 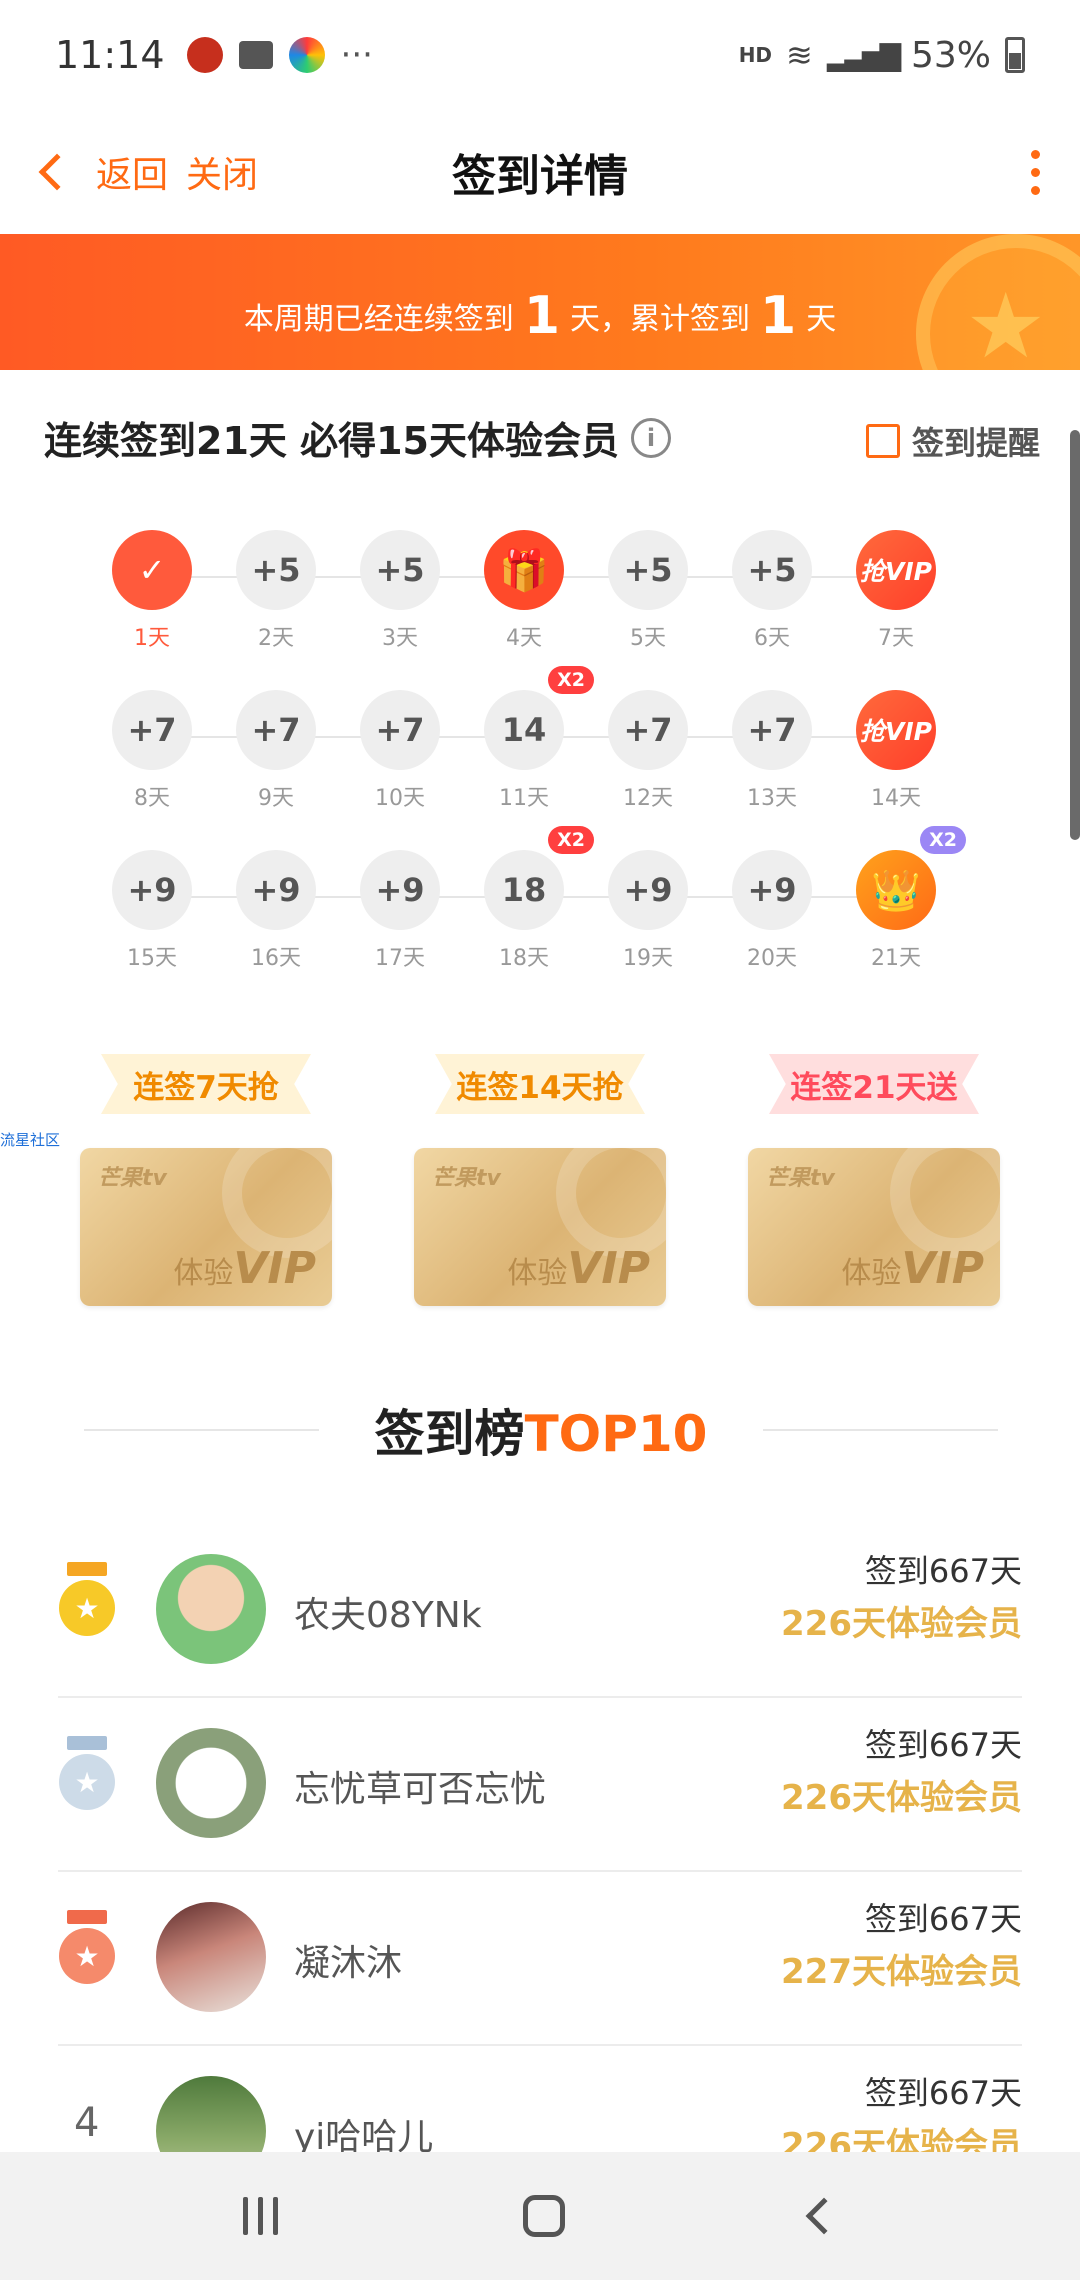 What do you see at coordinates (896, 751) in the screenshot?
I see `day-cell: 抢VIP 14天` at bounding box center [896, 751].